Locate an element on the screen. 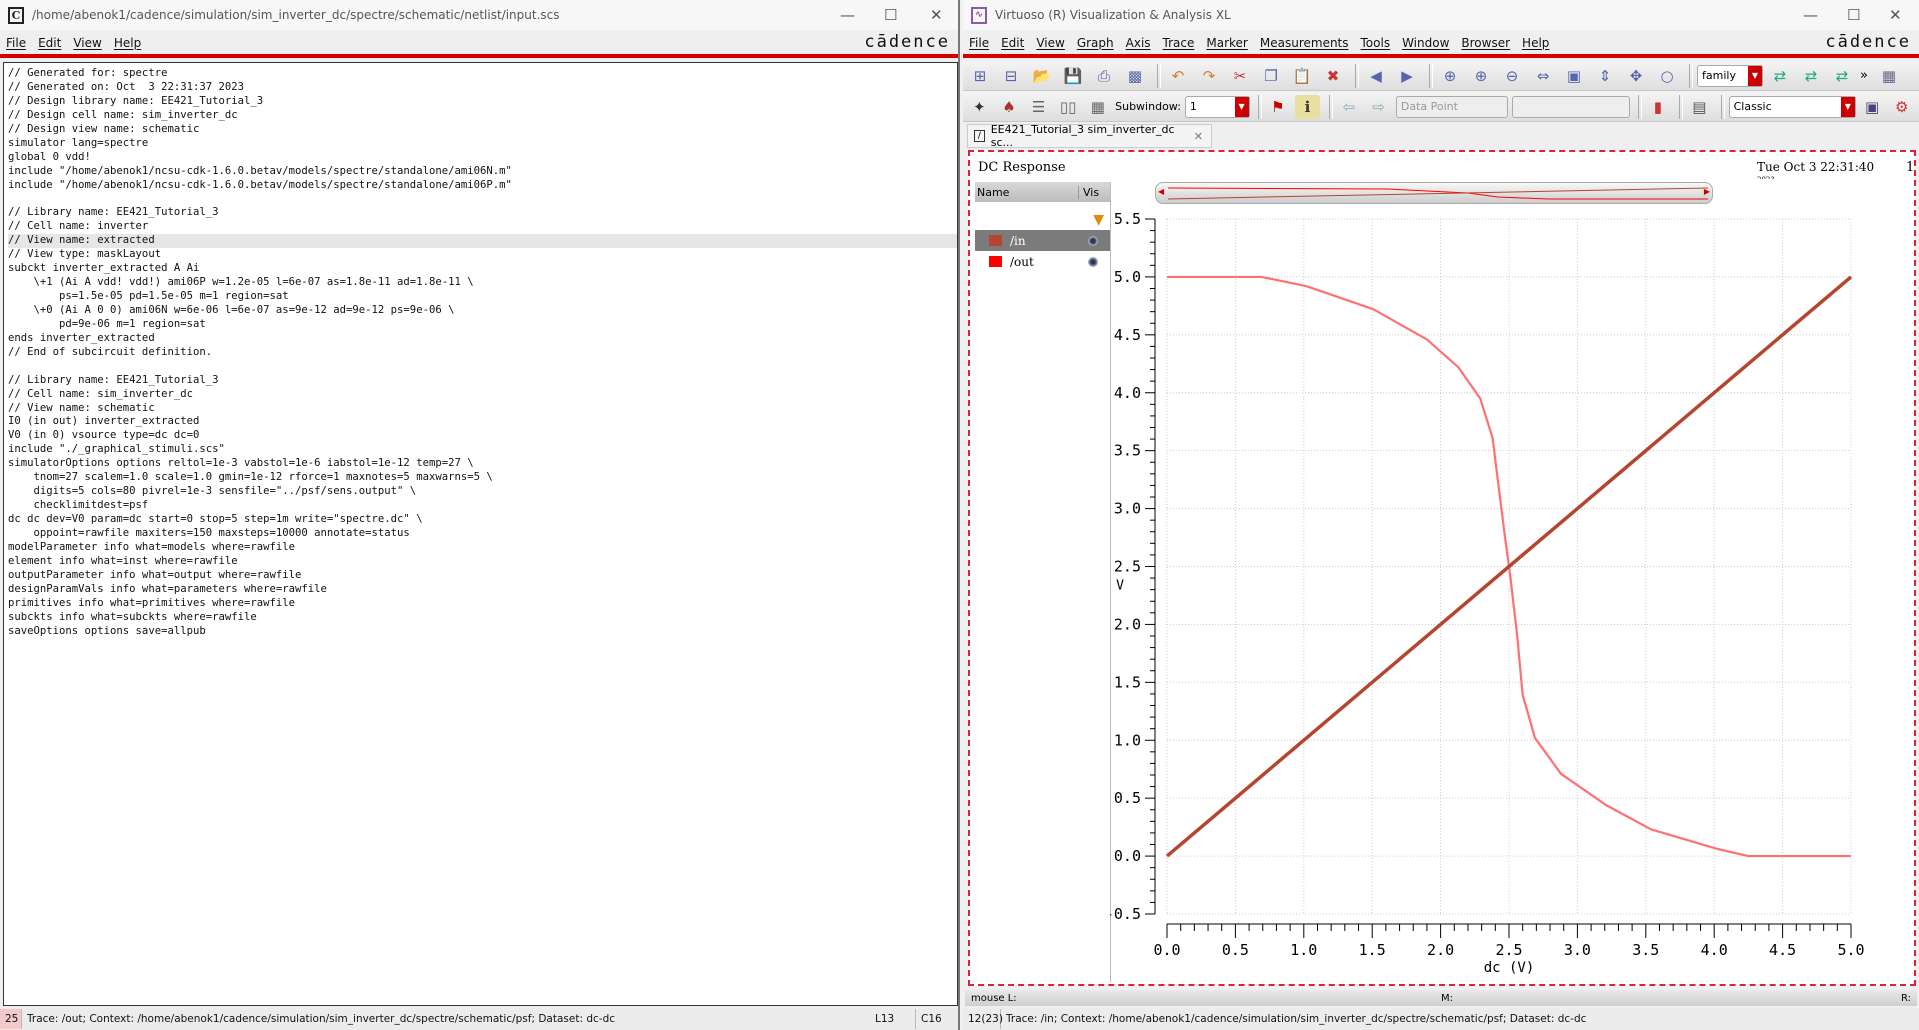 This screenshot has width=1919, height=1030. data-point-value-field is located at coordinates (1570, 106).